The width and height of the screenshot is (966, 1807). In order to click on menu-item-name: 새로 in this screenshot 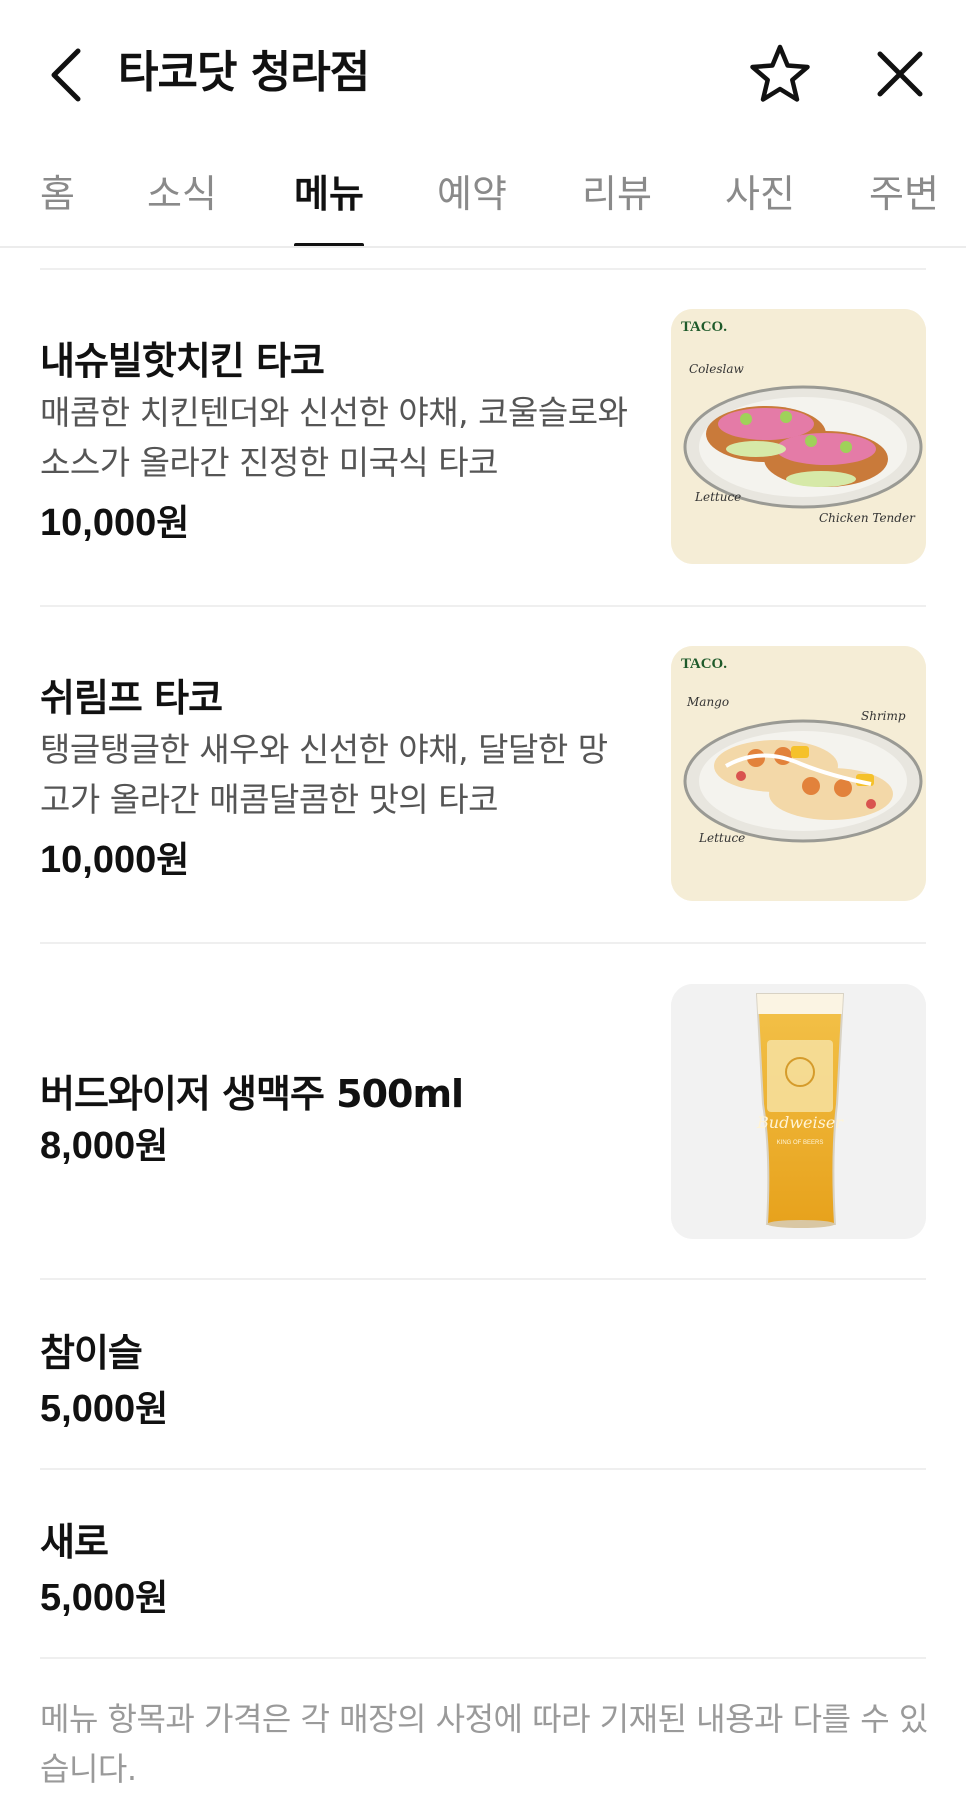, I will do `click(74, 1542)`.